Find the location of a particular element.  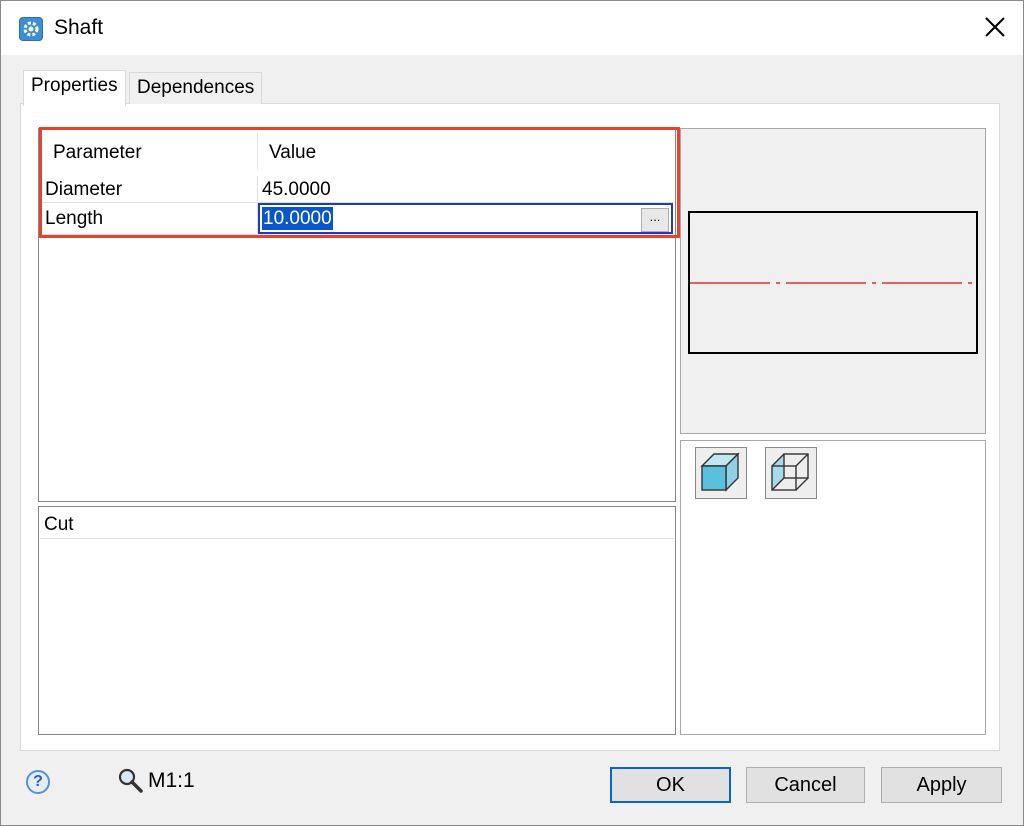

gear-icon is located at coordinates (31, 29).